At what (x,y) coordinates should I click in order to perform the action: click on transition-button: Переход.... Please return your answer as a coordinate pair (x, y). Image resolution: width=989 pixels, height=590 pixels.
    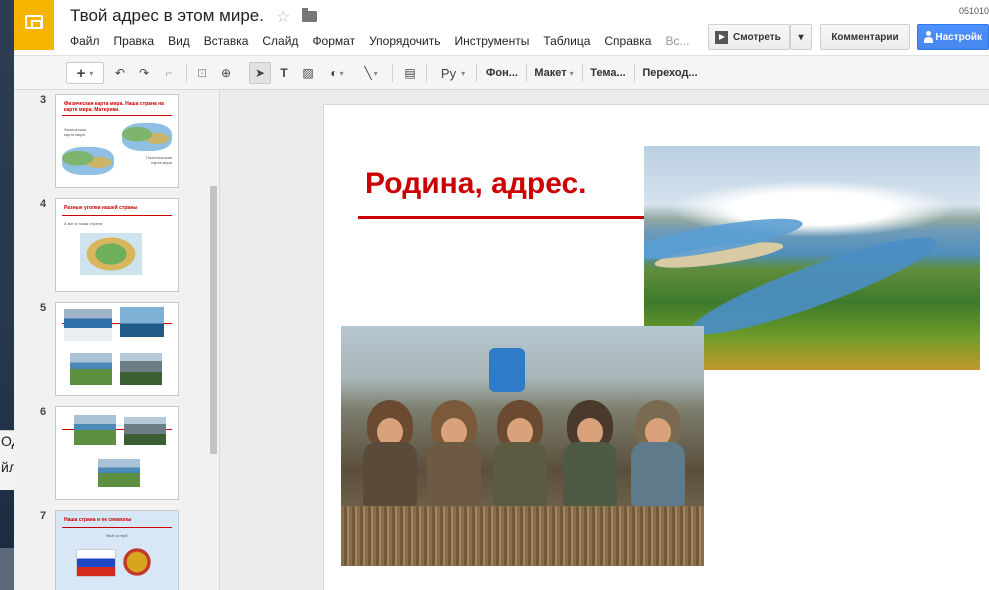
    Looking at the image, I should click on (670, 73).